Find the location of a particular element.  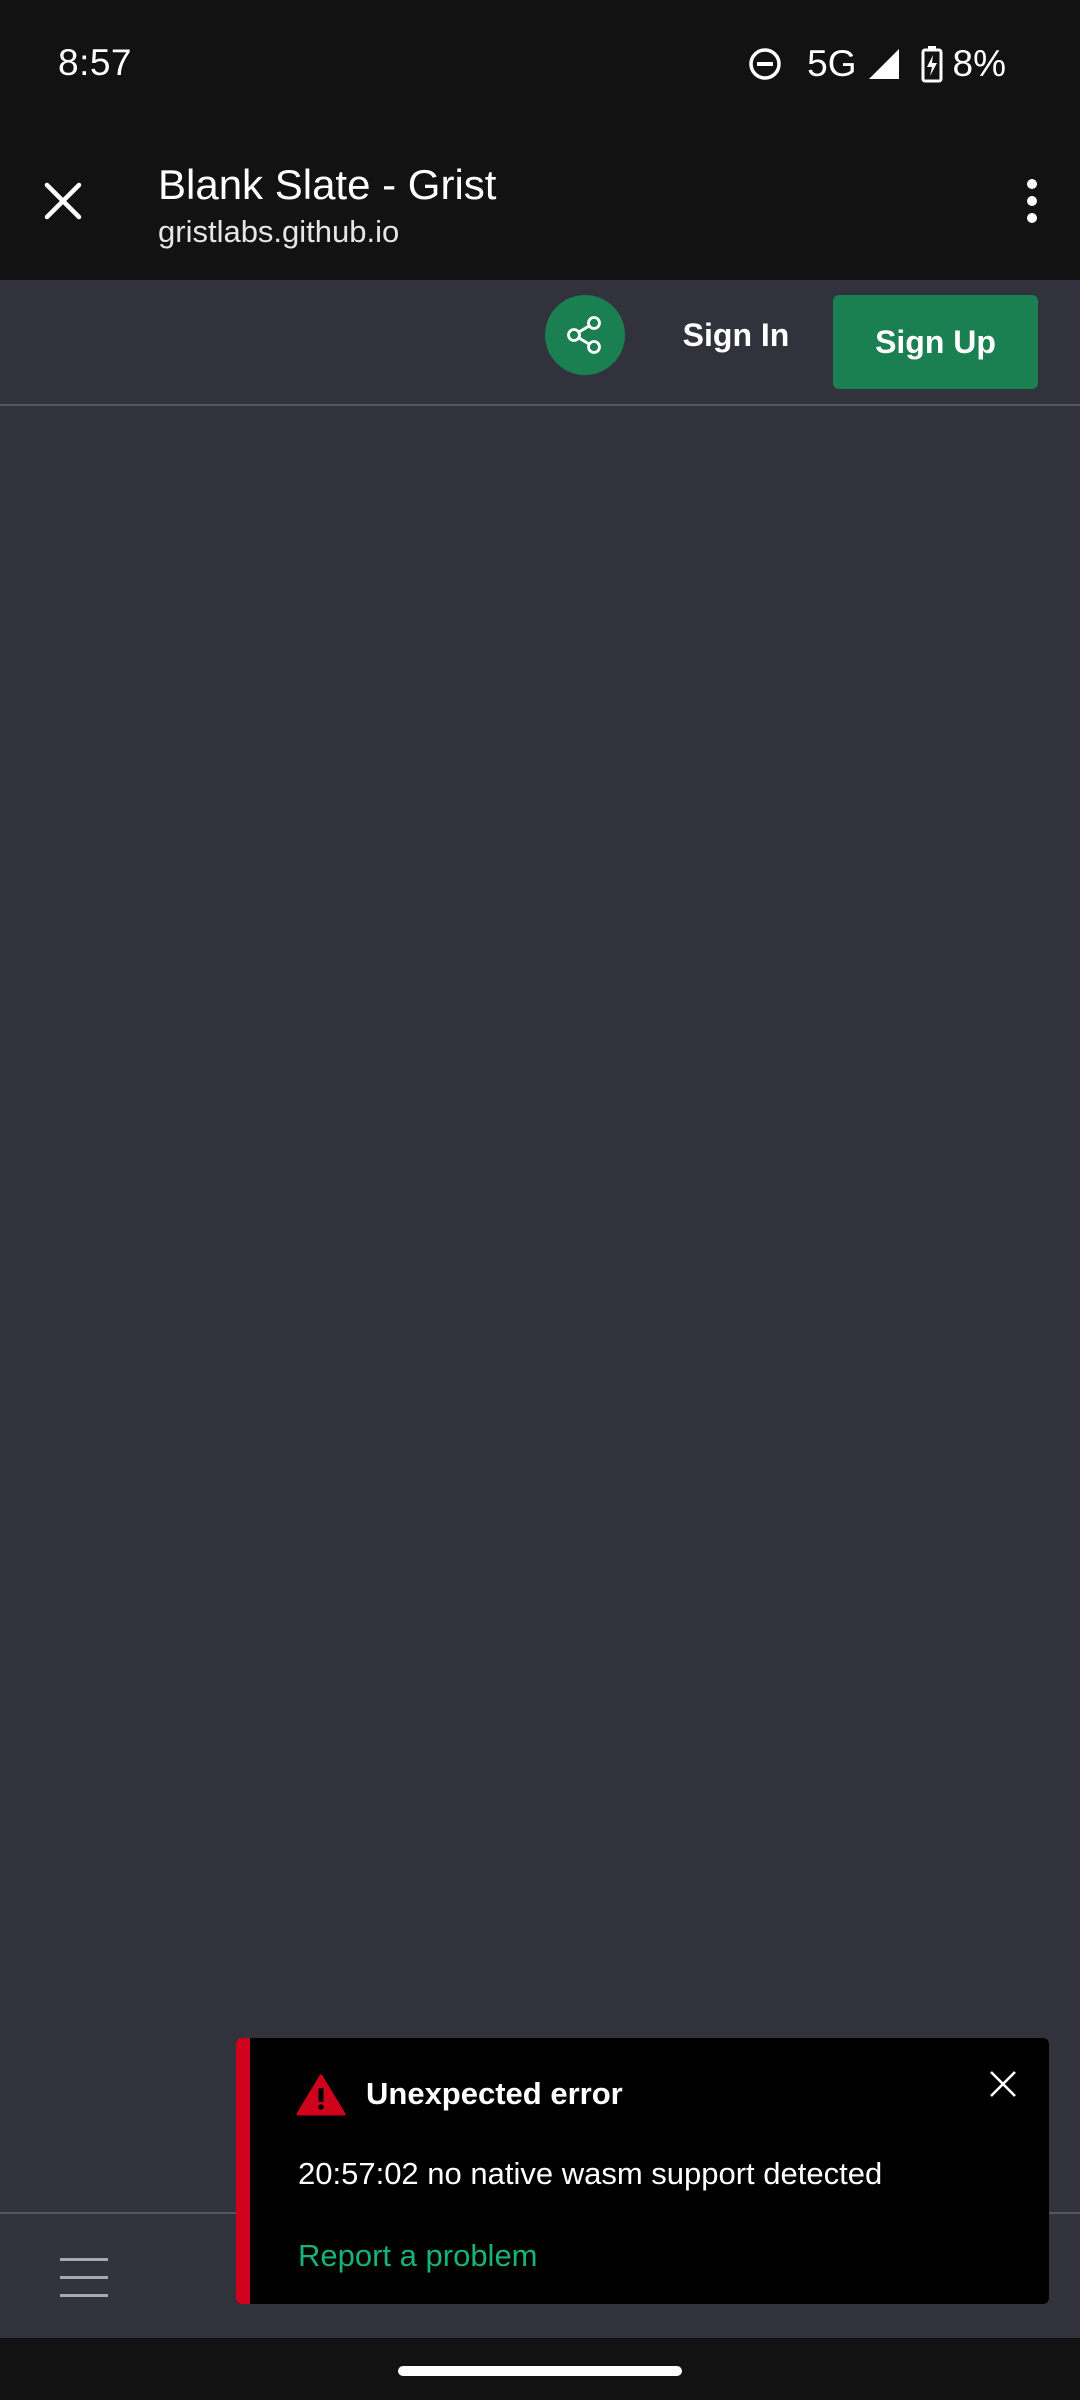

toast-close-button is located at coordinates (1003, 2084).